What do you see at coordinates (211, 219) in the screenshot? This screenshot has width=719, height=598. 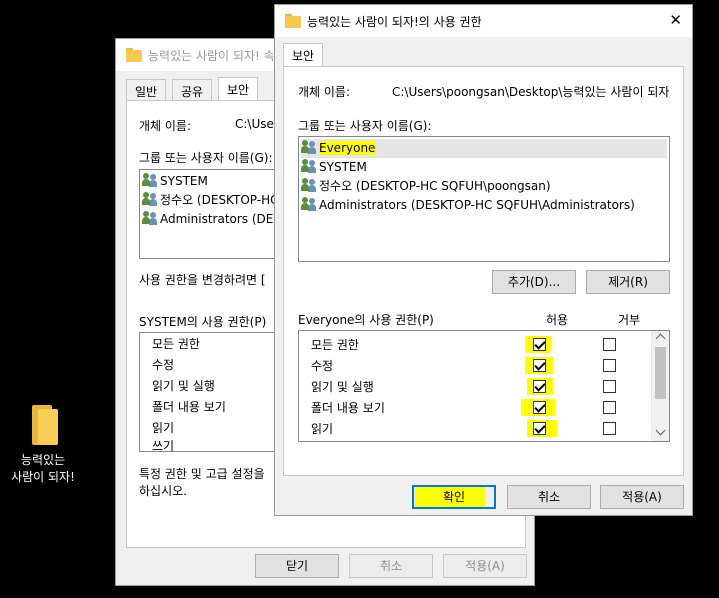 I see `list-item: Administrators (DES` at bounding box center [211, 219].